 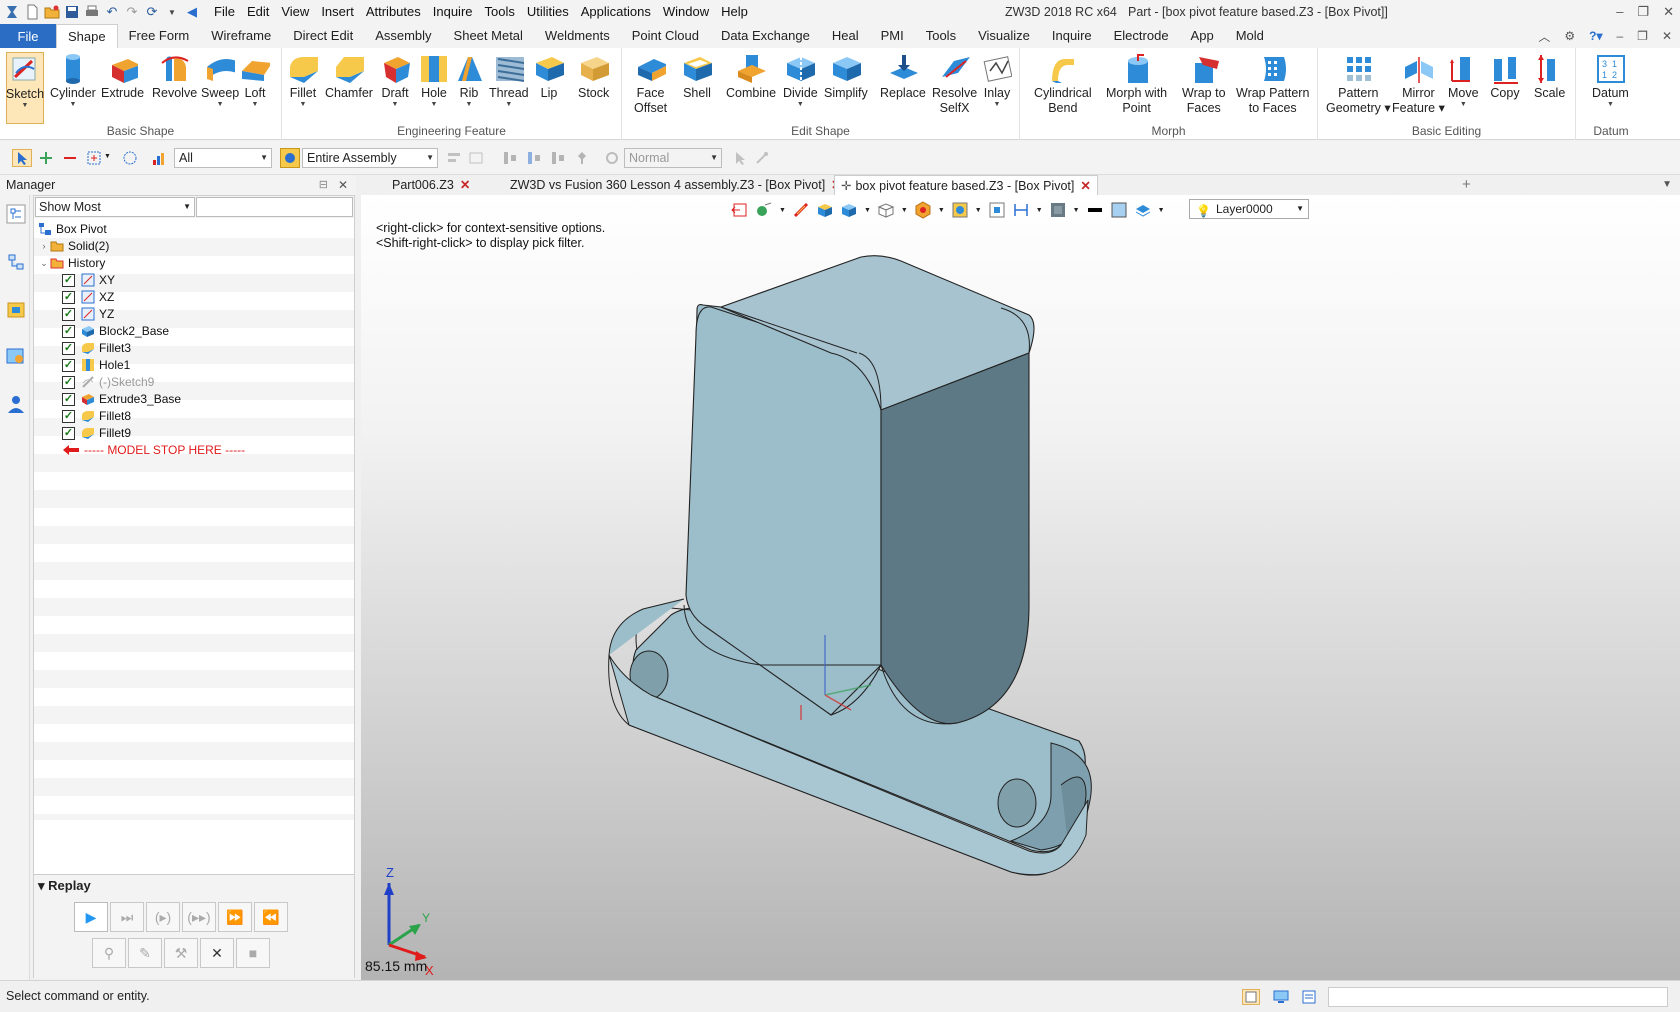 I want to click on pick-select-icon, so click(x=22, y=158).